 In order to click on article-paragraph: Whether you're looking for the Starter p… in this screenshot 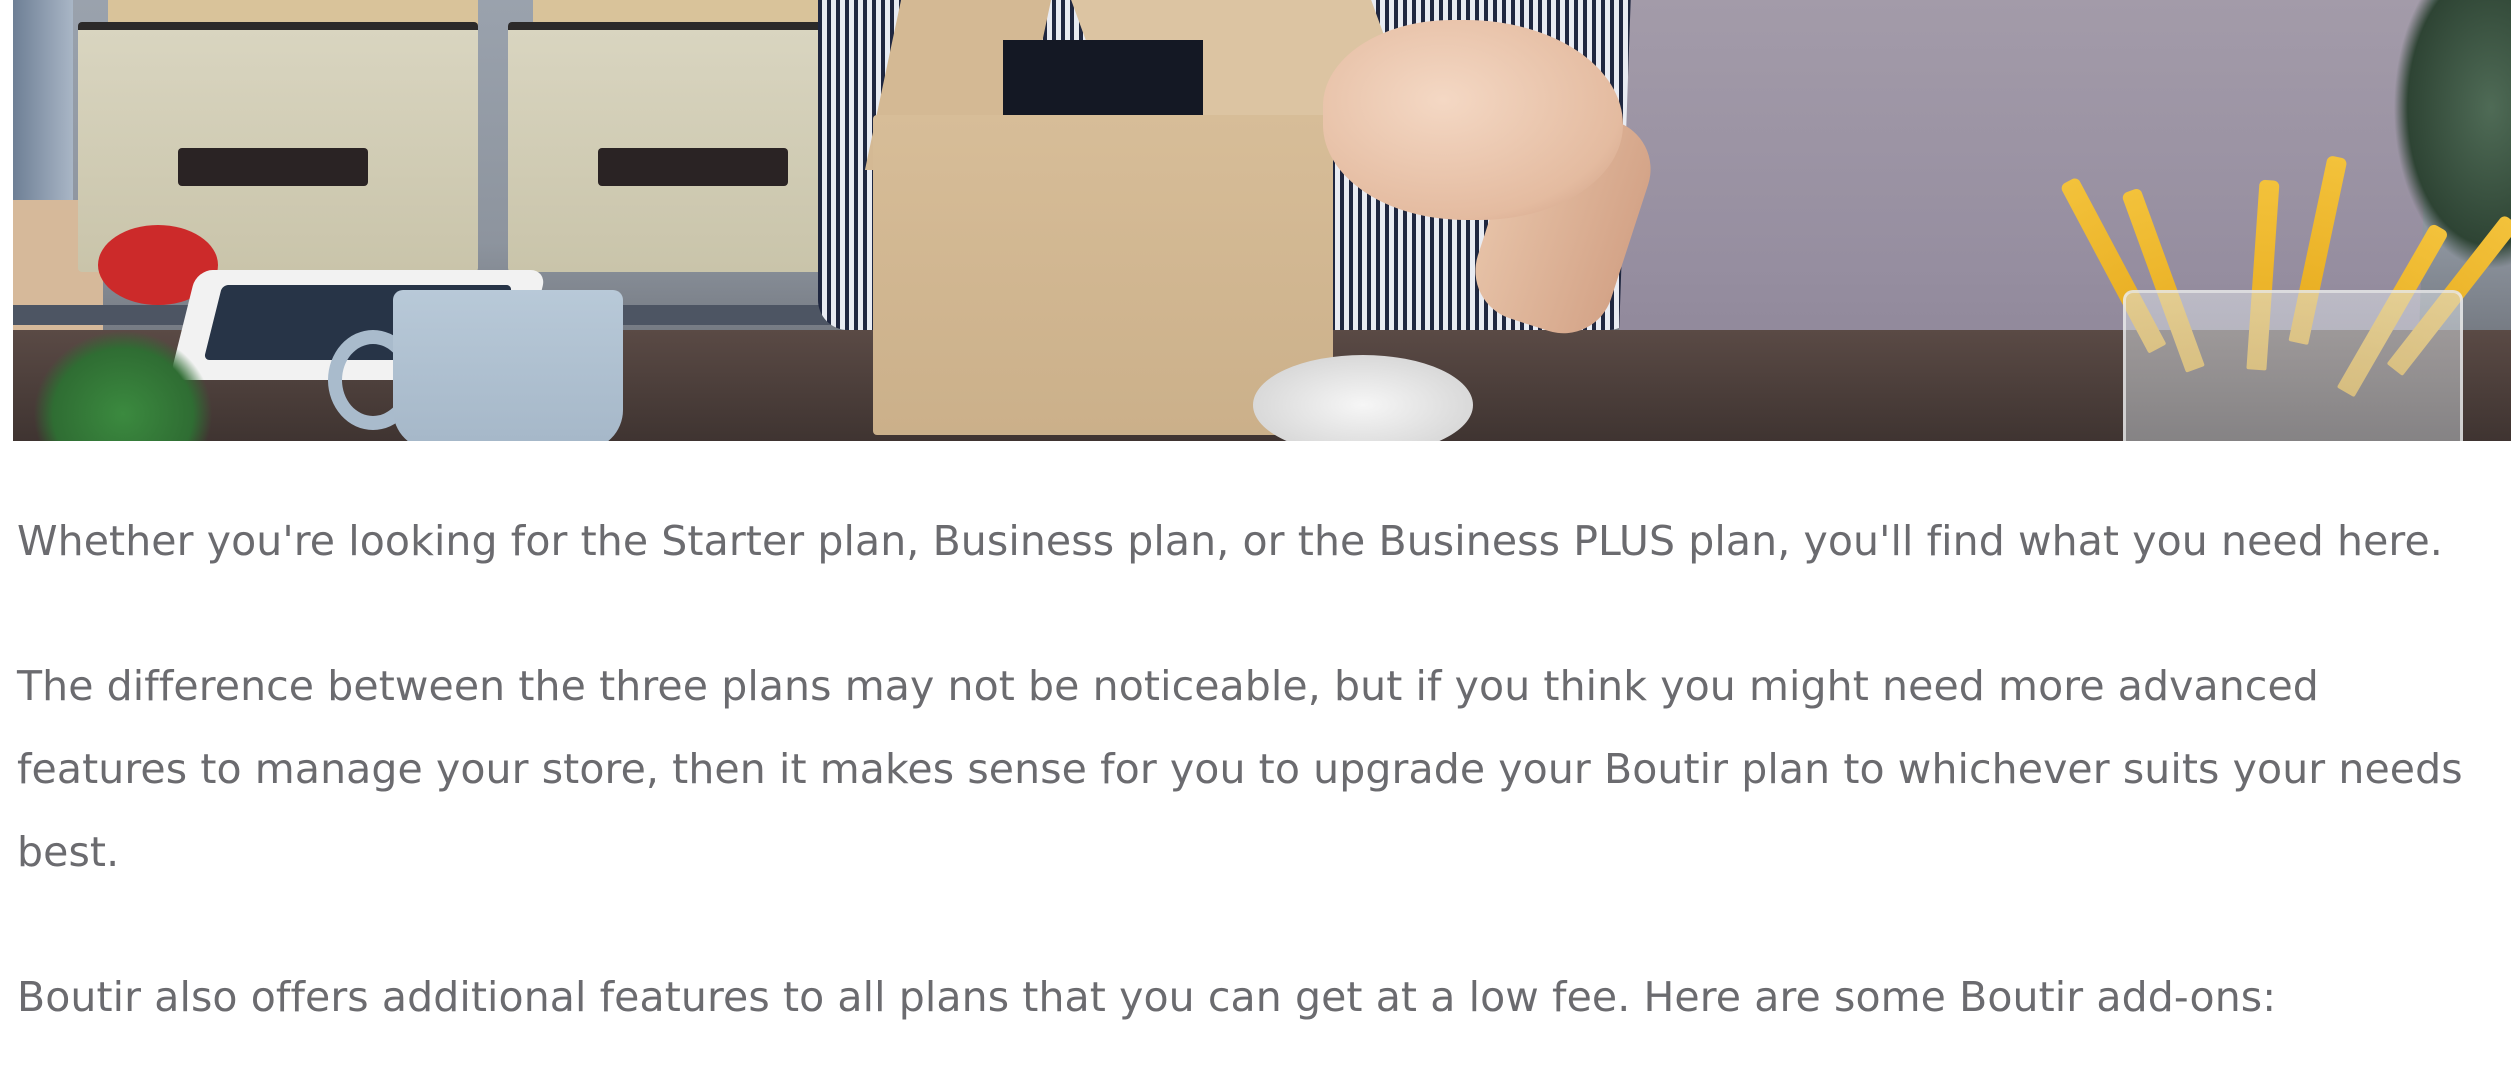, I will do `click(1230, 541)`.